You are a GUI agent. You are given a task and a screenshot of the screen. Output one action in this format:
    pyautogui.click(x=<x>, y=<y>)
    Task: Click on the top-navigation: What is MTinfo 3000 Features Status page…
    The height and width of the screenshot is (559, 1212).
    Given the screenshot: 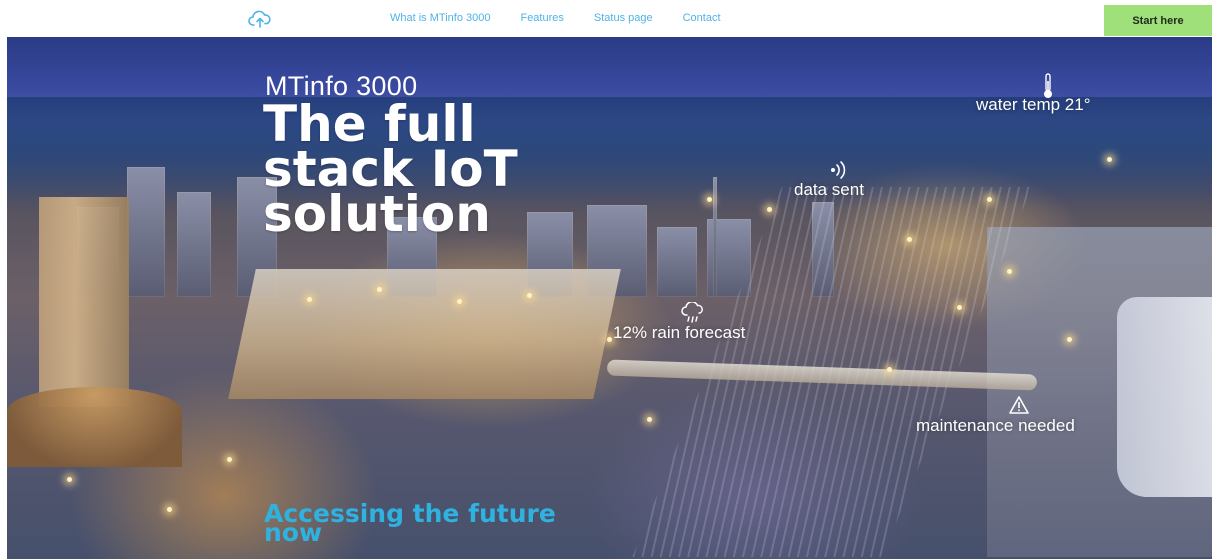 What is the action you would take?
    pyautogui.click(x=606, y=18)
    